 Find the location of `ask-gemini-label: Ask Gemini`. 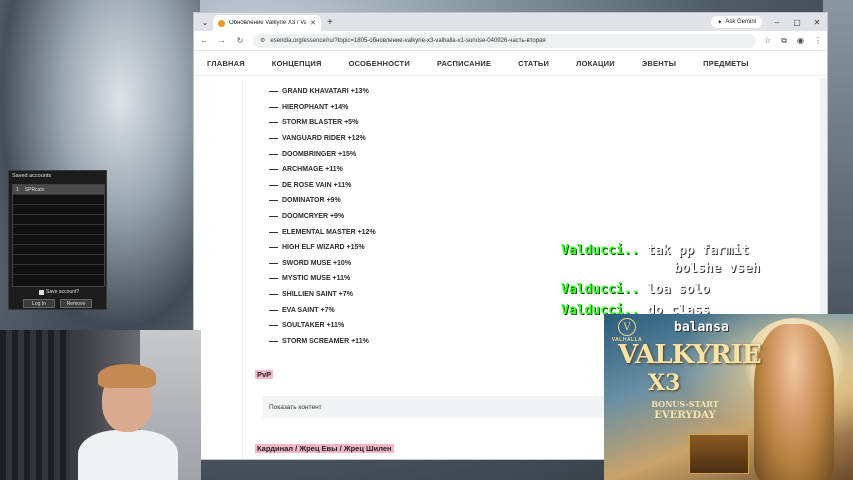

ask-gemini-label: Ask Gemini is located at coordinates (740, 22).